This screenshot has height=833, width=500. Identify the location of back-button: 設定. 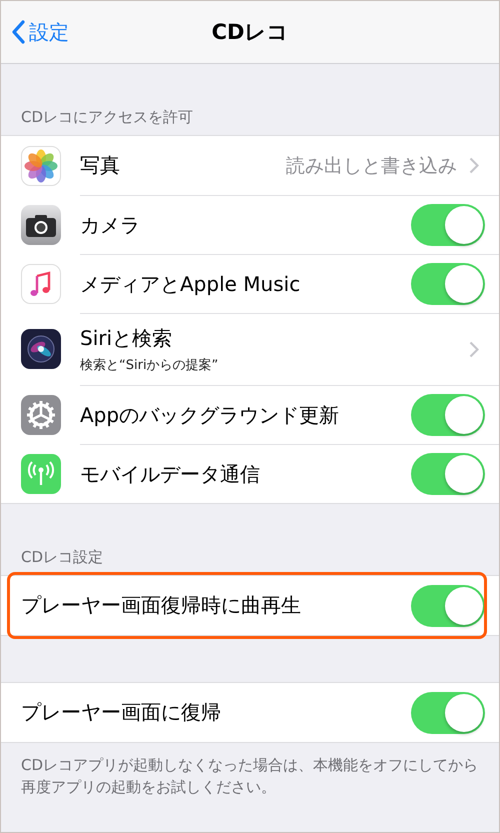
(40, 32).